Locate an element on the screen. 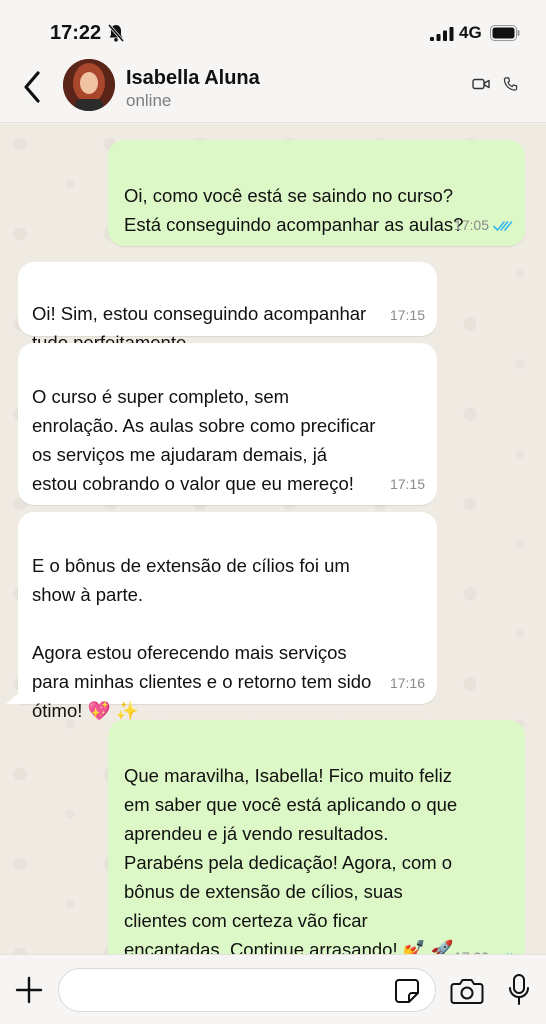  avatar-image is located at coordinates (89, 85).